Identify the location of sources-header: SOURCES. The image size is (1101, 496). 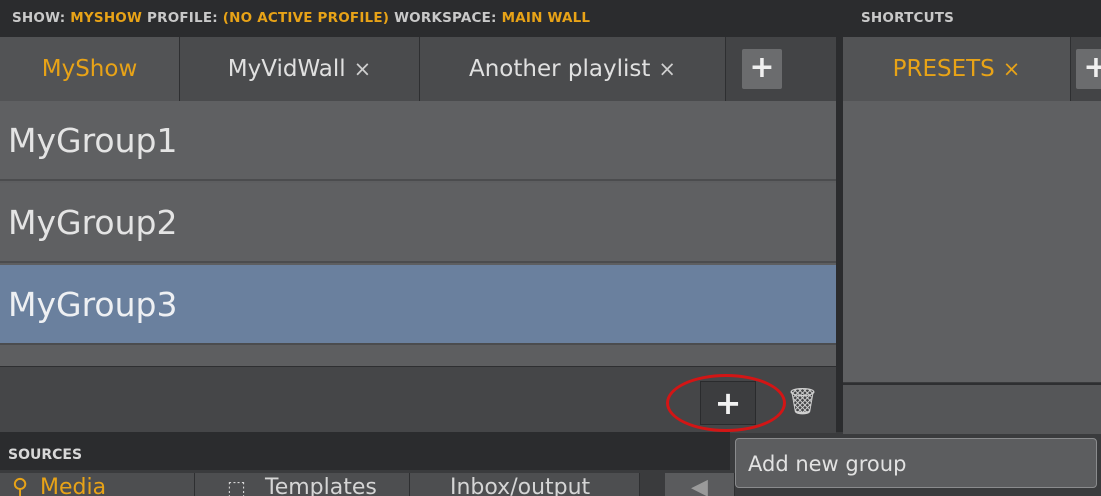
(365, 451).